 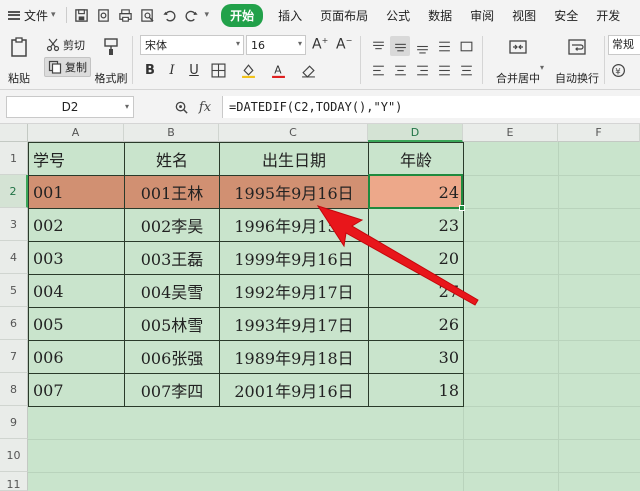 What do you see at coordinates (192, 15) in the screenshot?
I see `redo-icon` at bounding box center [192, 15].